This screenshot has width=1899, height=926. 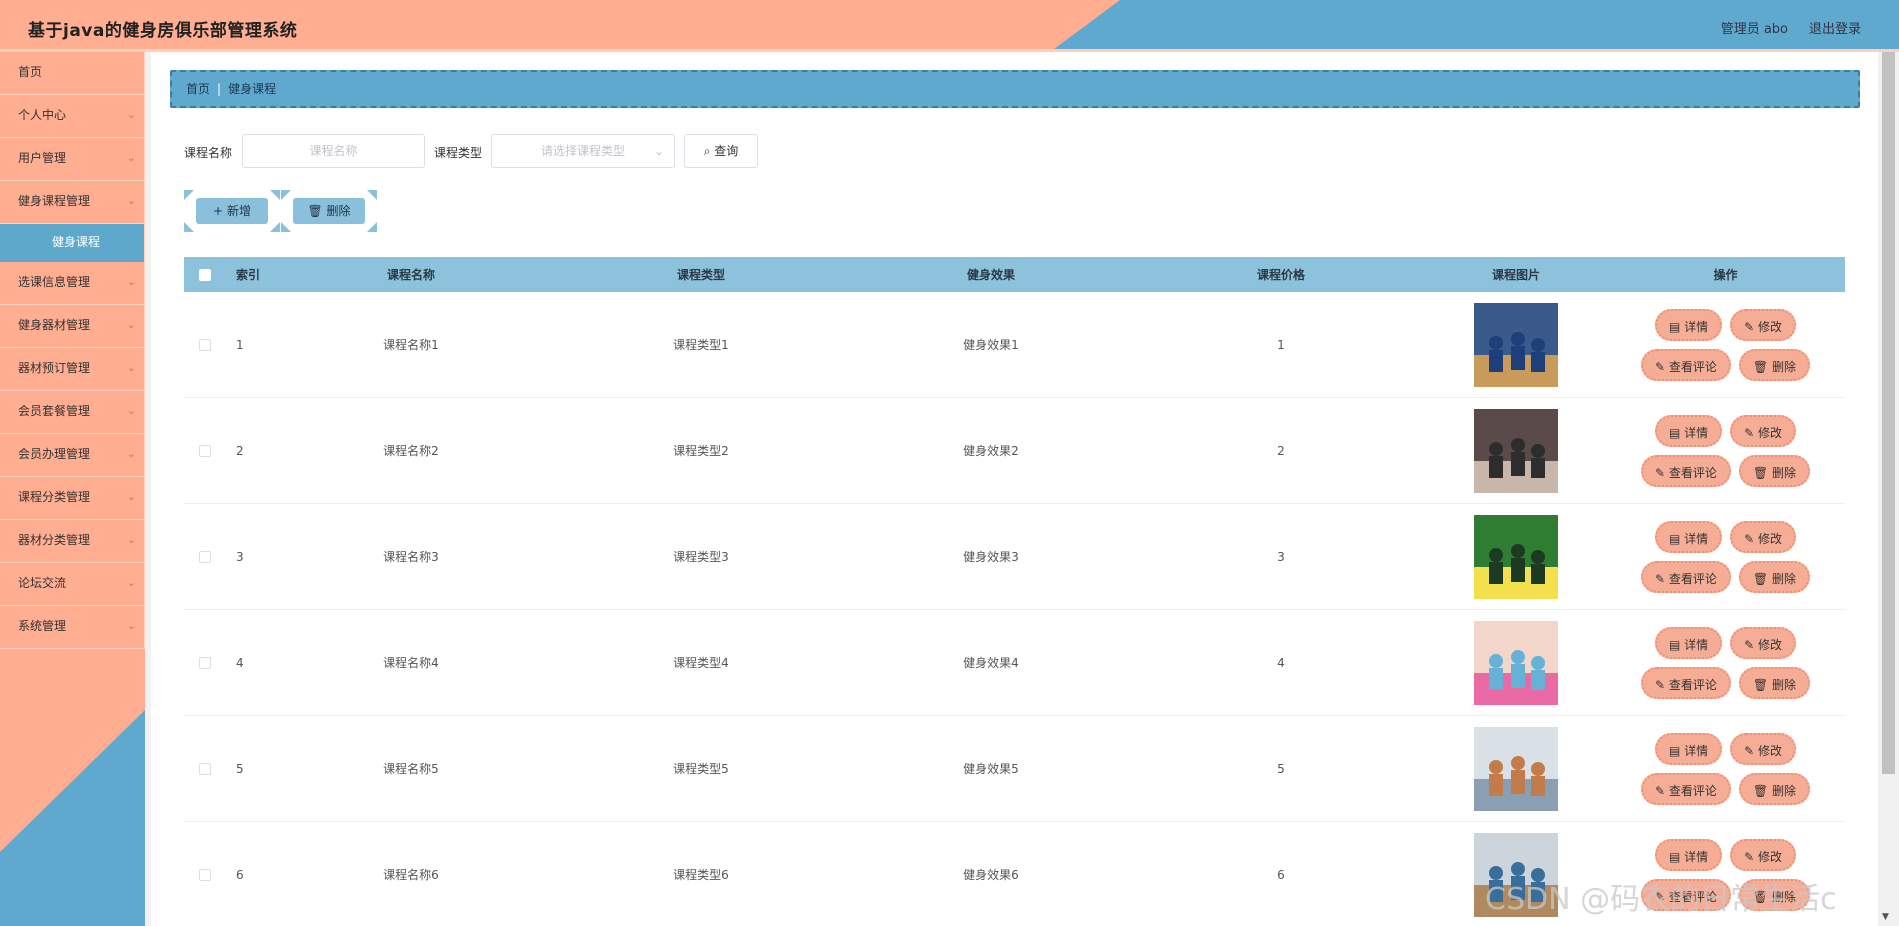 What do you see at coordinates (72, 243) in the screenshot?
I see `sidebar-subitem: 健身课程` at bounding box center [72, 243].